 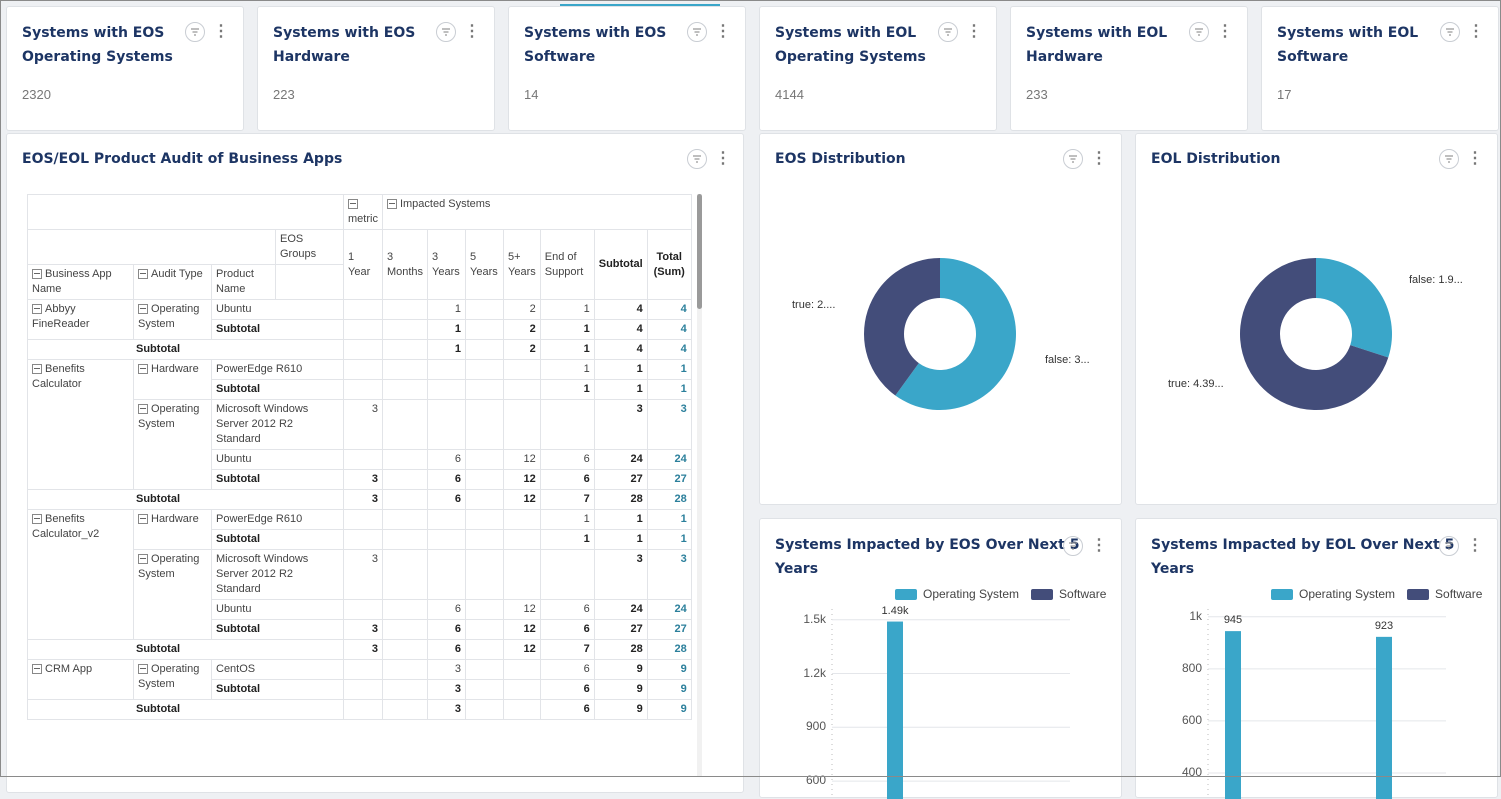 I want to click on value-cell: 28, so click(x=669, y=649).